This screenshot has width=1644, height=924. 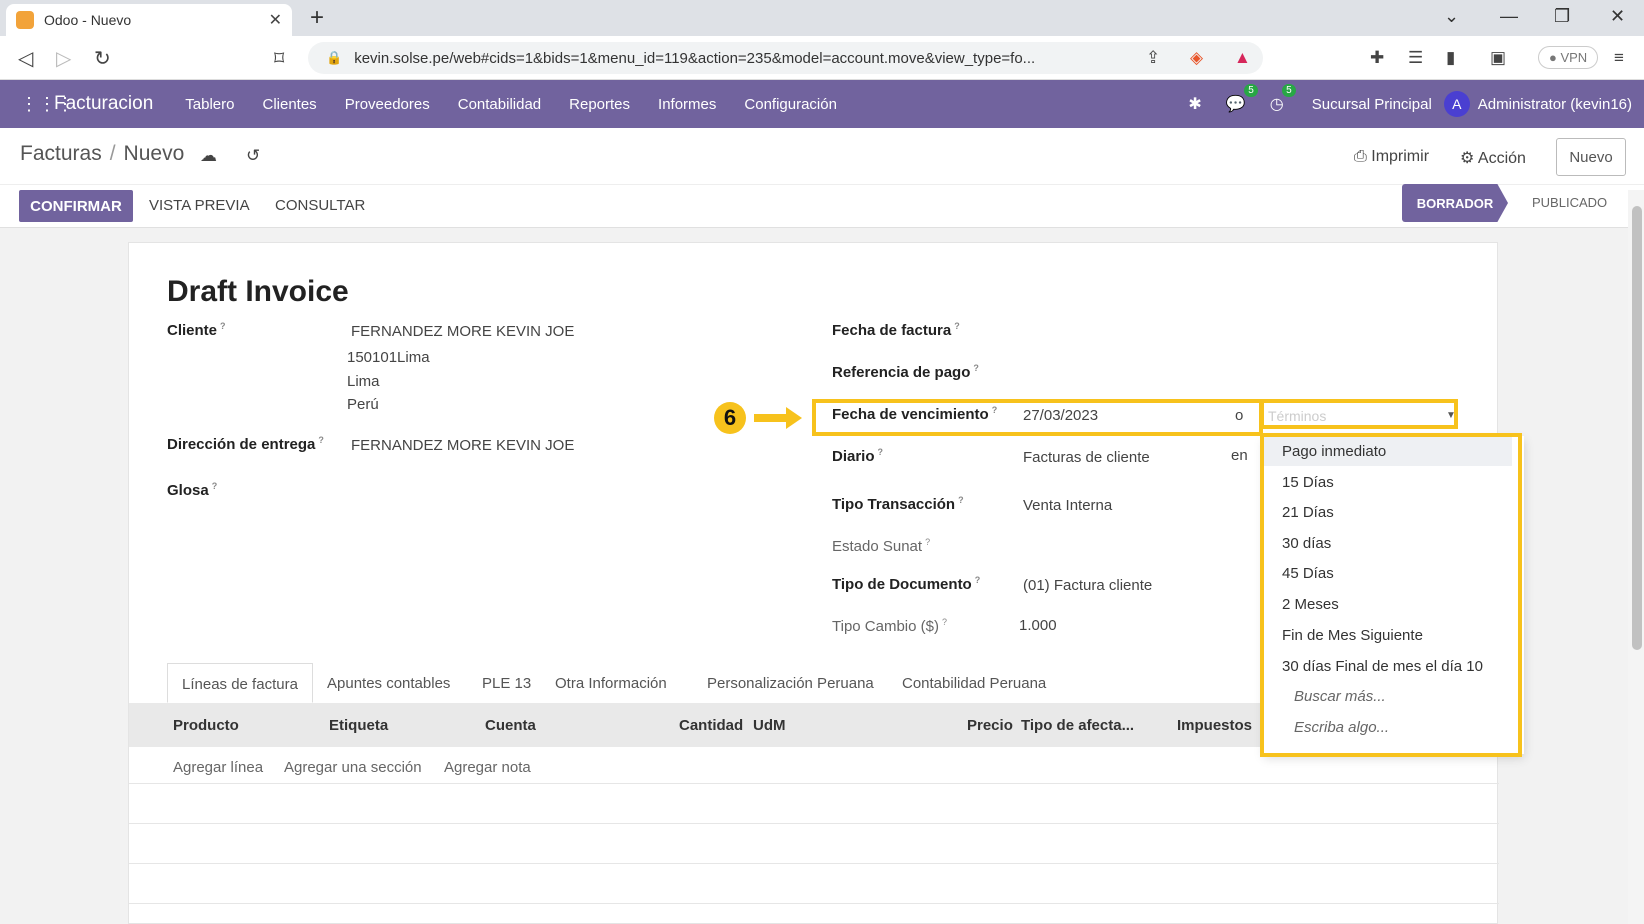 What do you see at coordinates (1569, 202) in the screenshot?
I see `status-published: PUBLICADO` at bounding box center [1569, 202].